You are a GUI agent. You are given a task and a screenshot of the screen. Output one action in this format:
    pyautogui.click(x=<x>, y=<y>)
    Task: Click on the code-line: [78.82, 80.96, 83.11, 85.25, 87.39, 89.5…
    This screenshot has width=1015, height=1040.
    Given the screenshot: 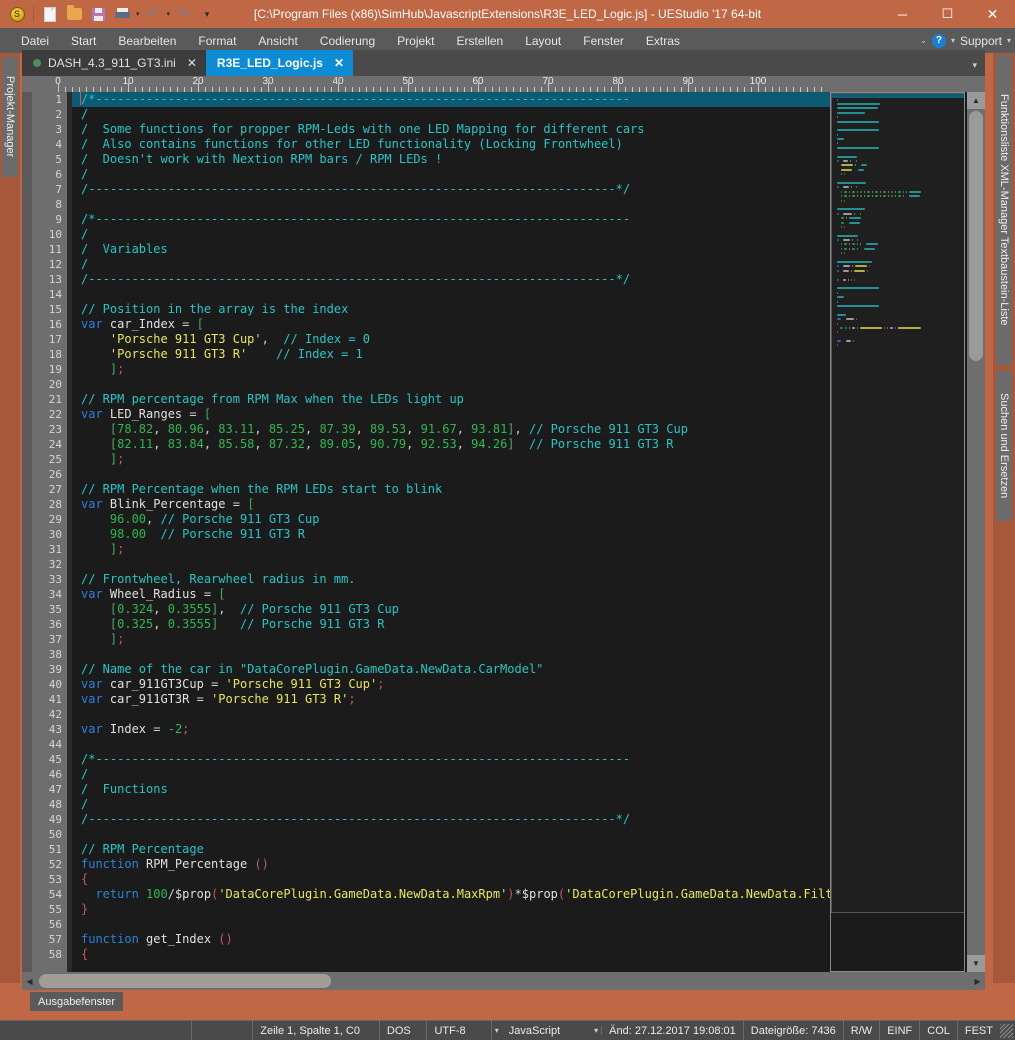 What is the action you would take?
    pyautogui.click(x=448, y=429)
    